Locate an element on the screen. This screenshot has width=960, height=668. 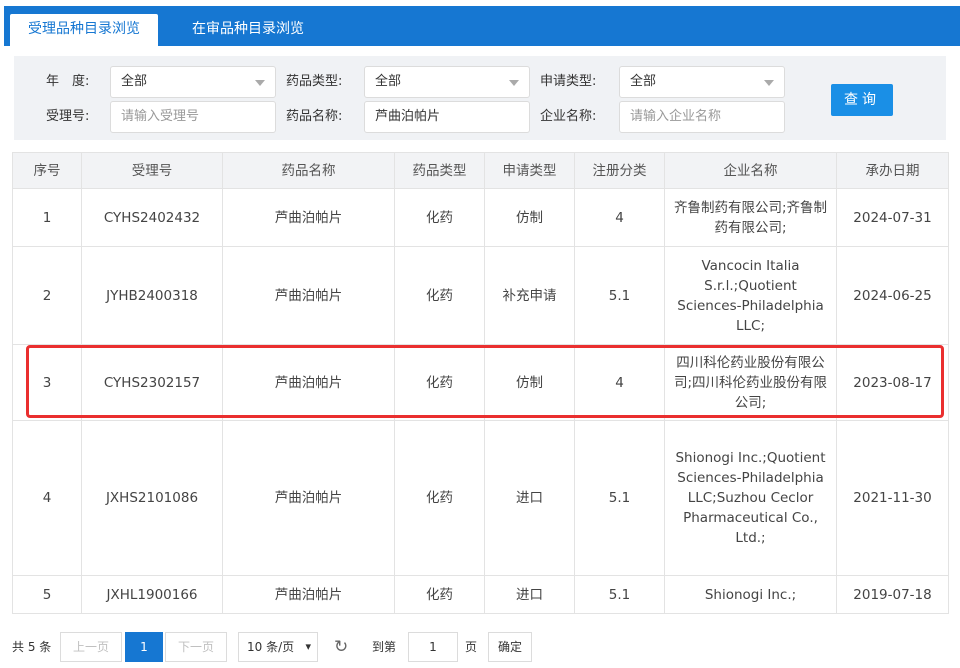
prev-page-button: 上一页 is located at coordinates (91, 647).